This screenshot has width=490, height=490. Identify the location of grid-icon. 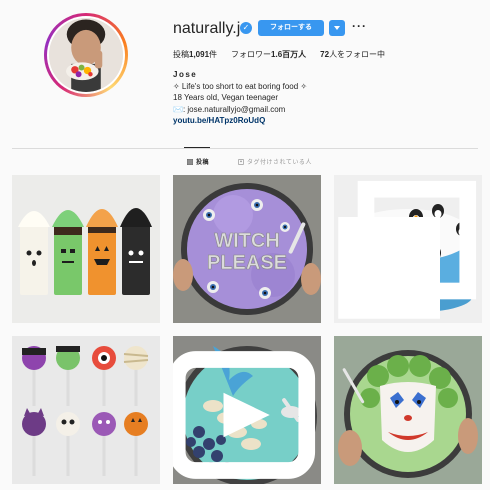
(190, 161).